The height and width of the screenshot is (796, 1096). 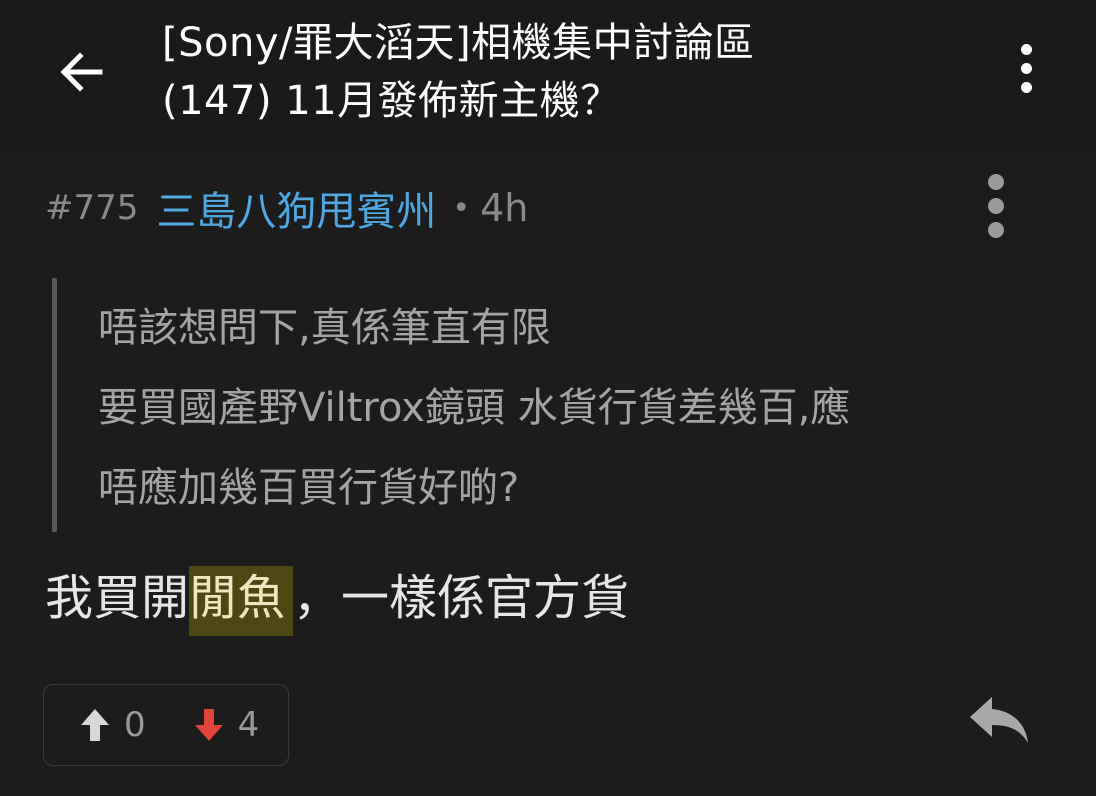 What do you see at coordinates (241, 601) in the screenshot?
I see `highlighted-text: 閒魚` at bounding box center [241, 601].